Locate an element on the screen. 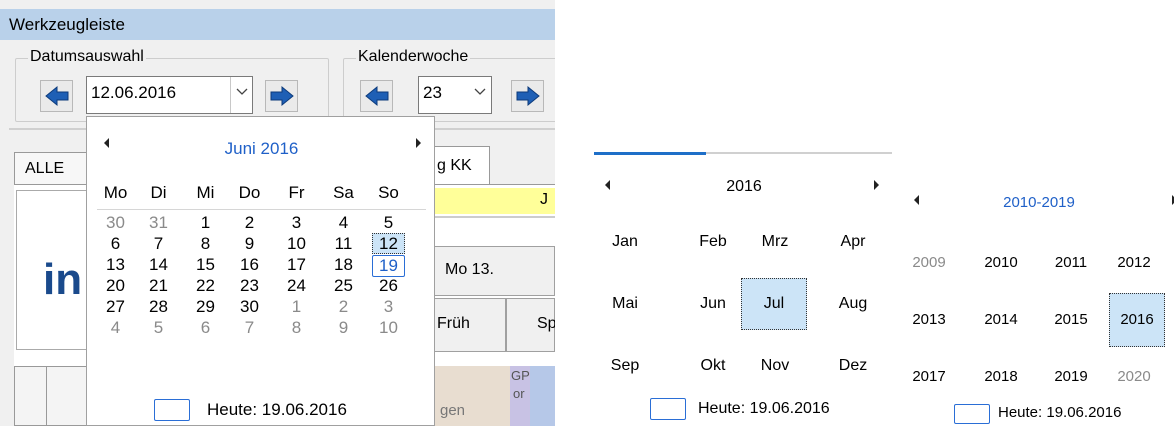 Image resolution: width=1174 pixels, height=426 pixels. shift-cell: gen is located at coordinates (471, 396).